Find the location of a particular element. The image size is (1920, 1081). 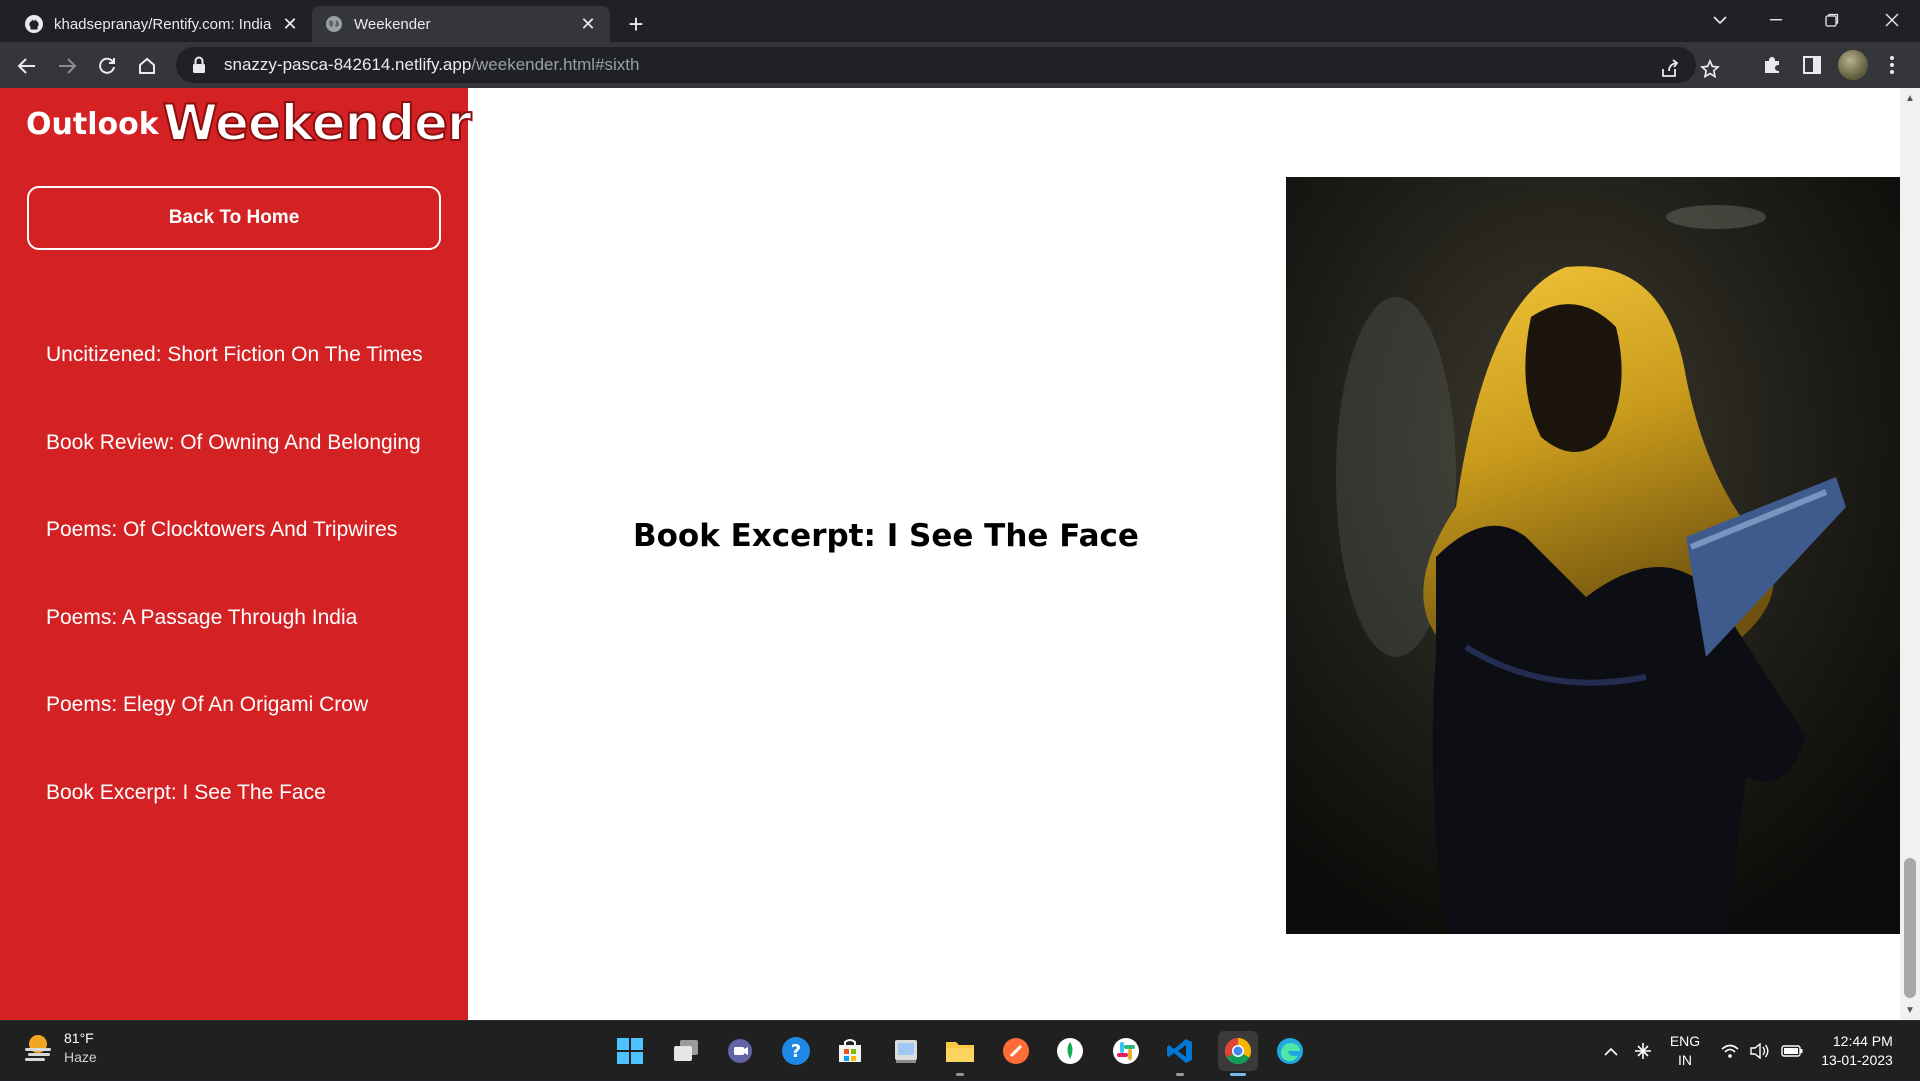

help-icon: ? is located at coordinates (796, 1051).